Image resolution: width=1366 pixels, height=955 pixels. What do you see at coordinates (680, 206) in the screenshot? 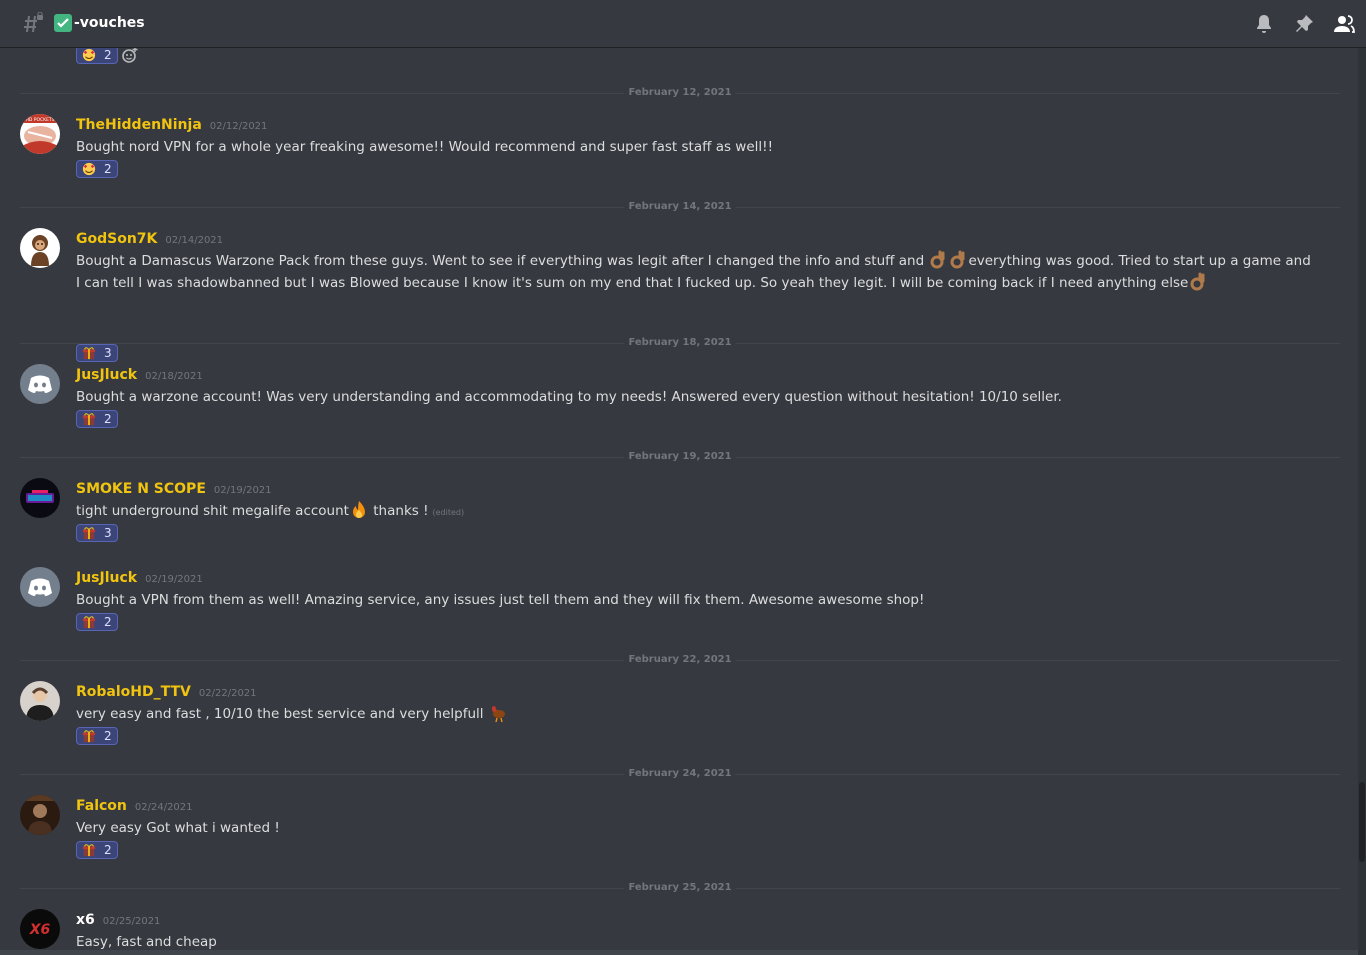
I see `date-divider: February 14, 2021` at bounding box center [680, 206].